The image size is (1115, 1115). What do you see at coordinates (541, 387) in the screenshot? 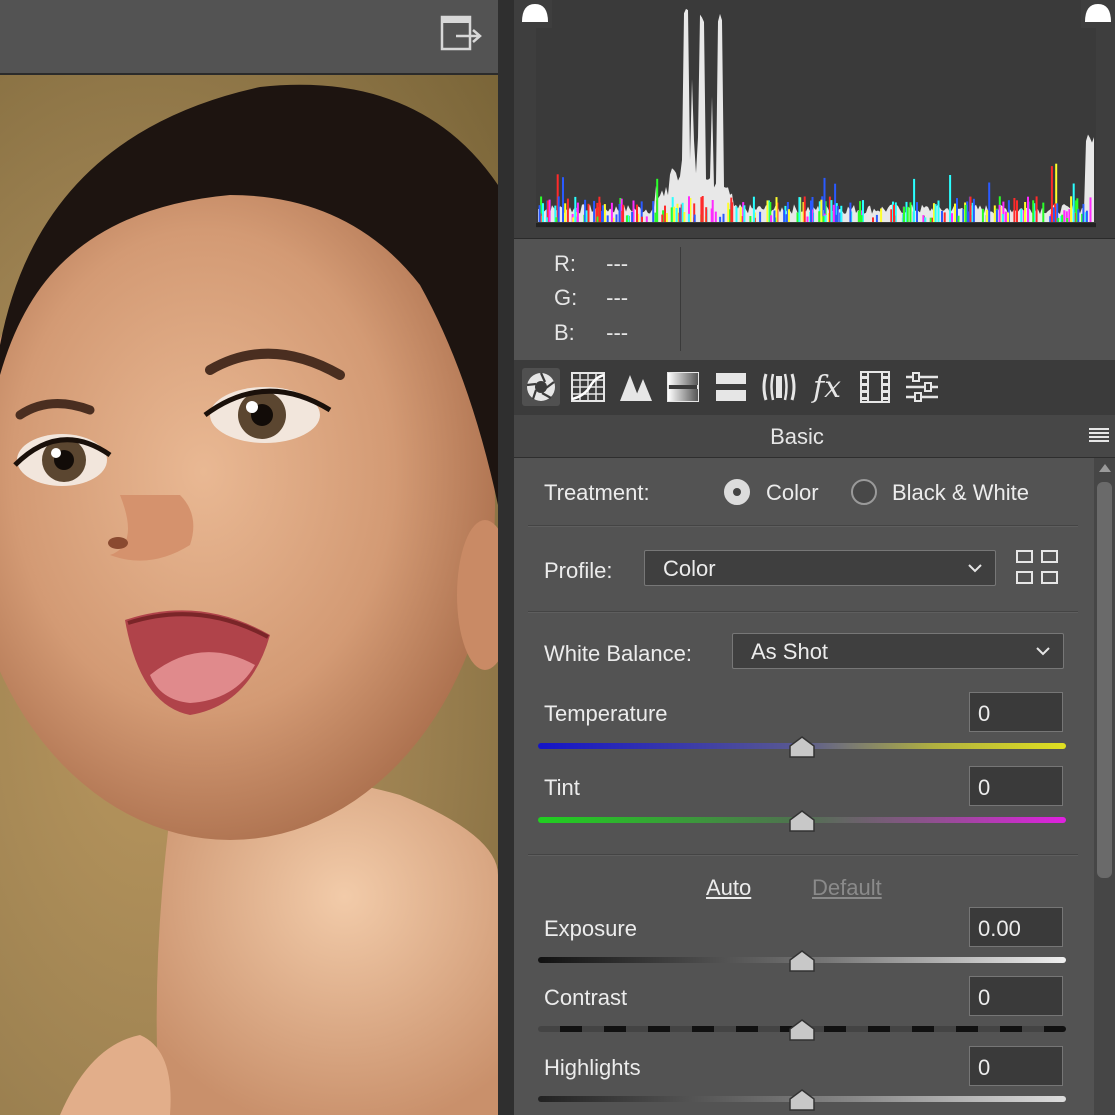
I see `aperture-icon` at bounding box center [541, 387].